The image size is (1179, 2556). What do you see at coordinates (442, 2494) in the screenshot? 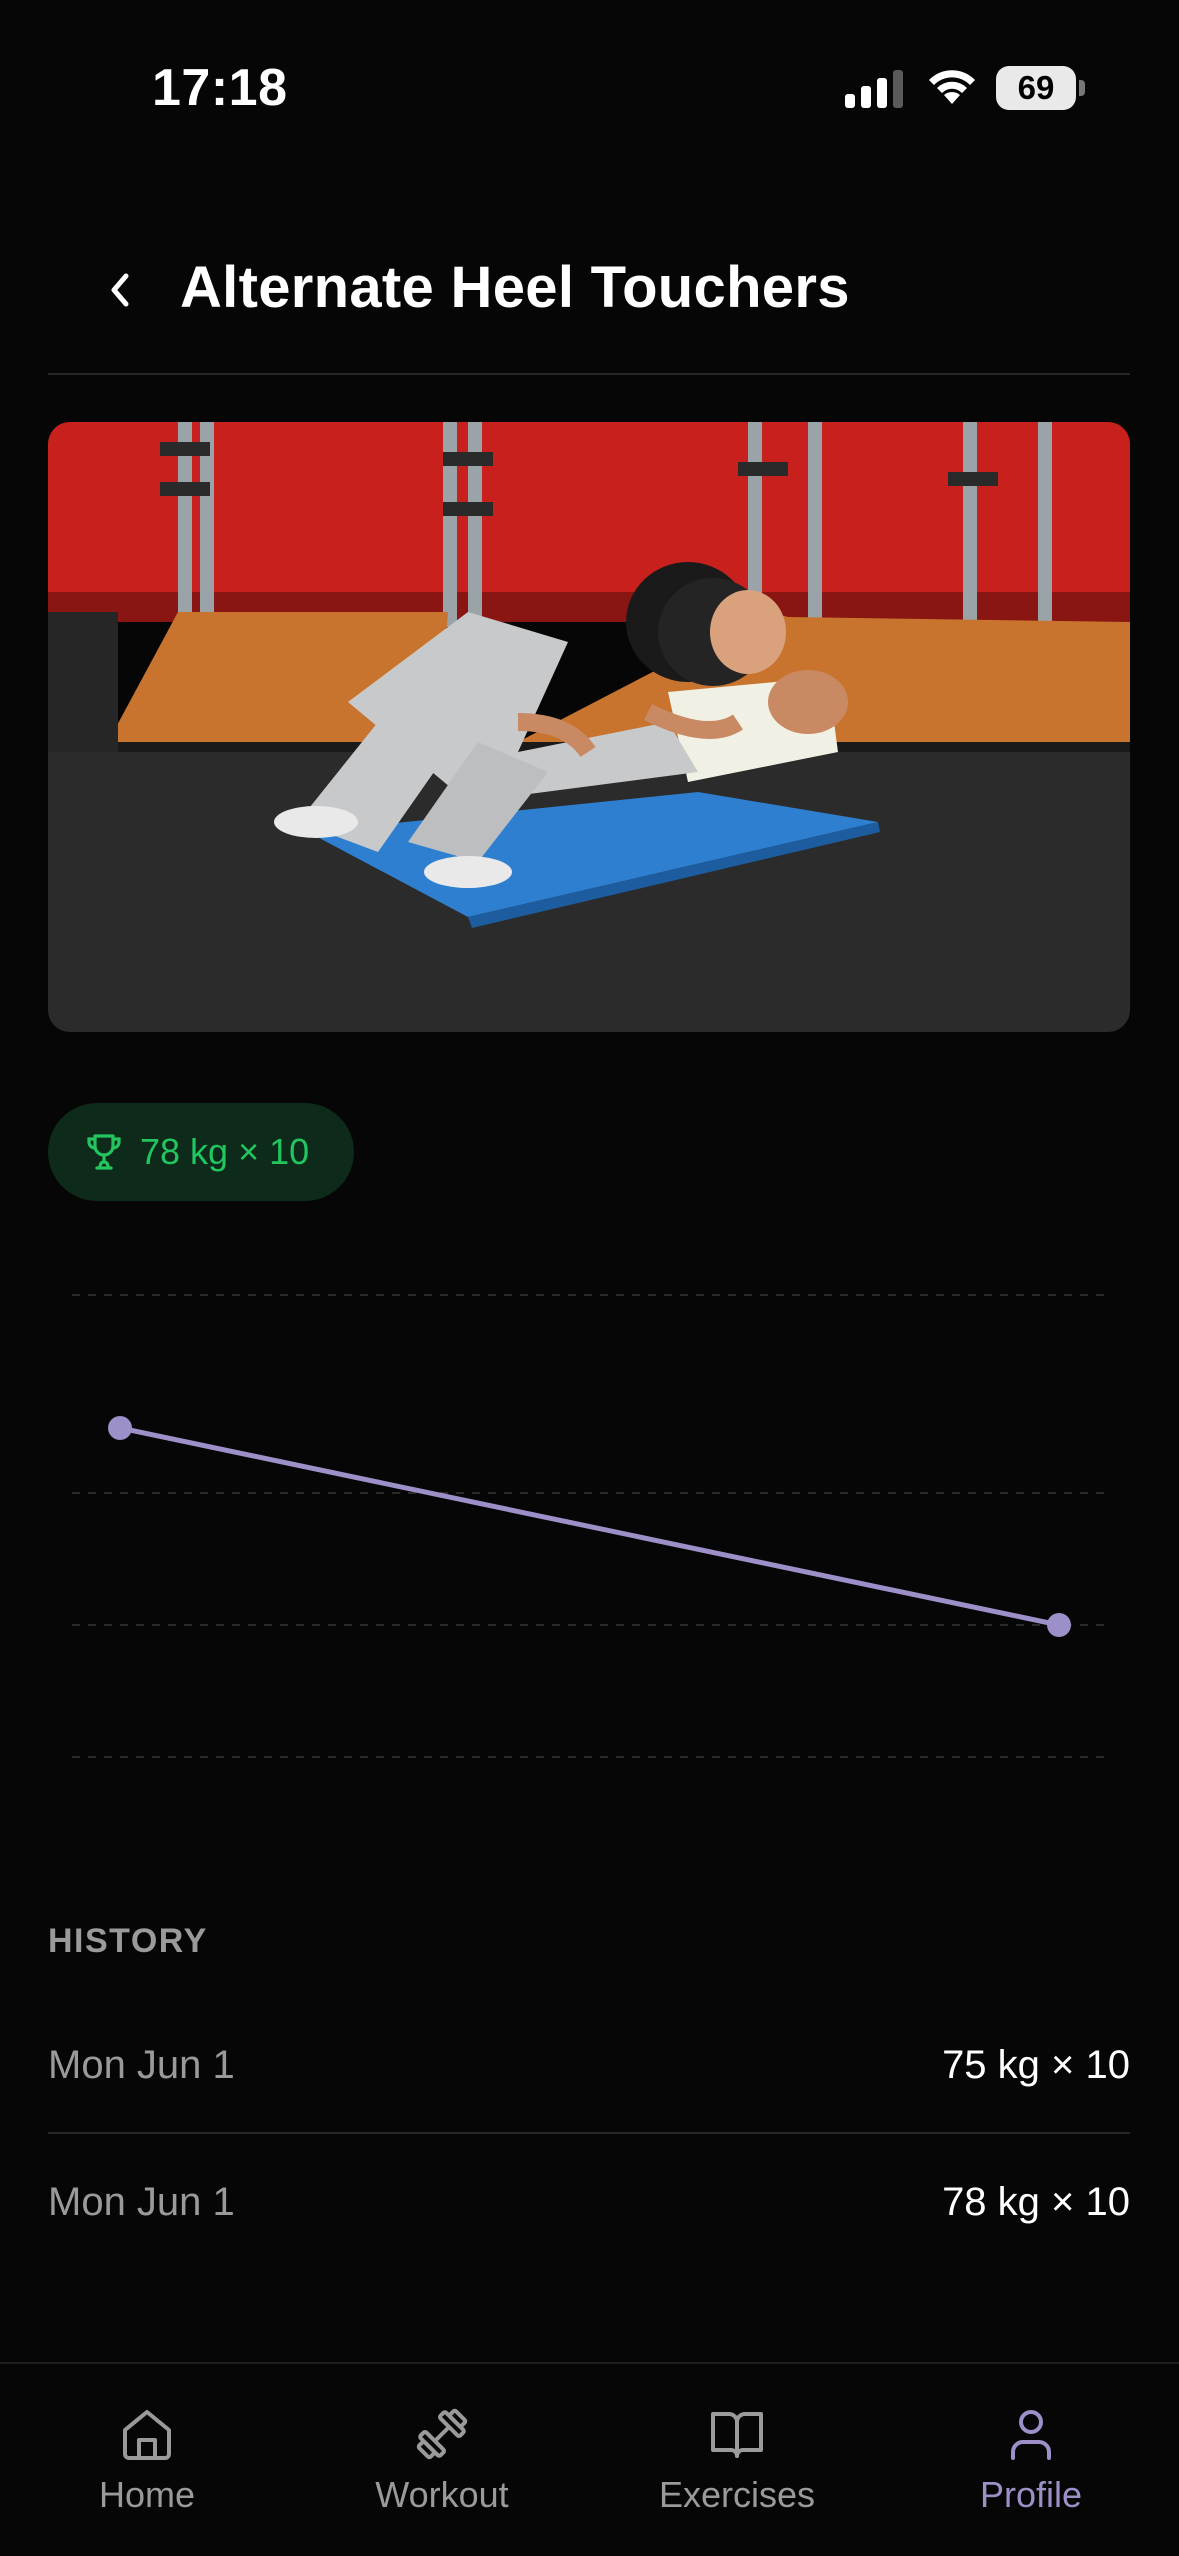
I see `tab-label: Workout` at bounding box center [442, 2494].